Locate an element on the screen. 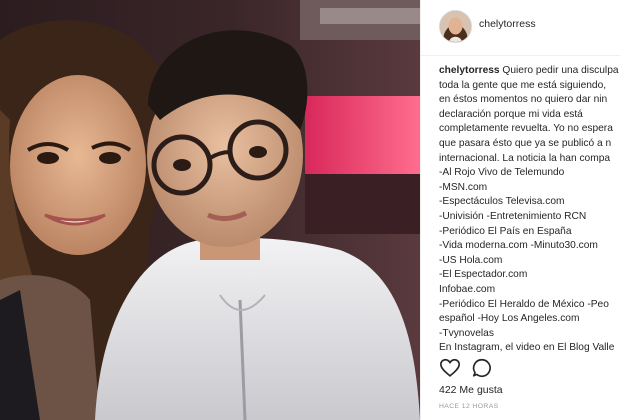 This screenshot has width=620, height=420. avatar-image is located at coordinates (455, 26).